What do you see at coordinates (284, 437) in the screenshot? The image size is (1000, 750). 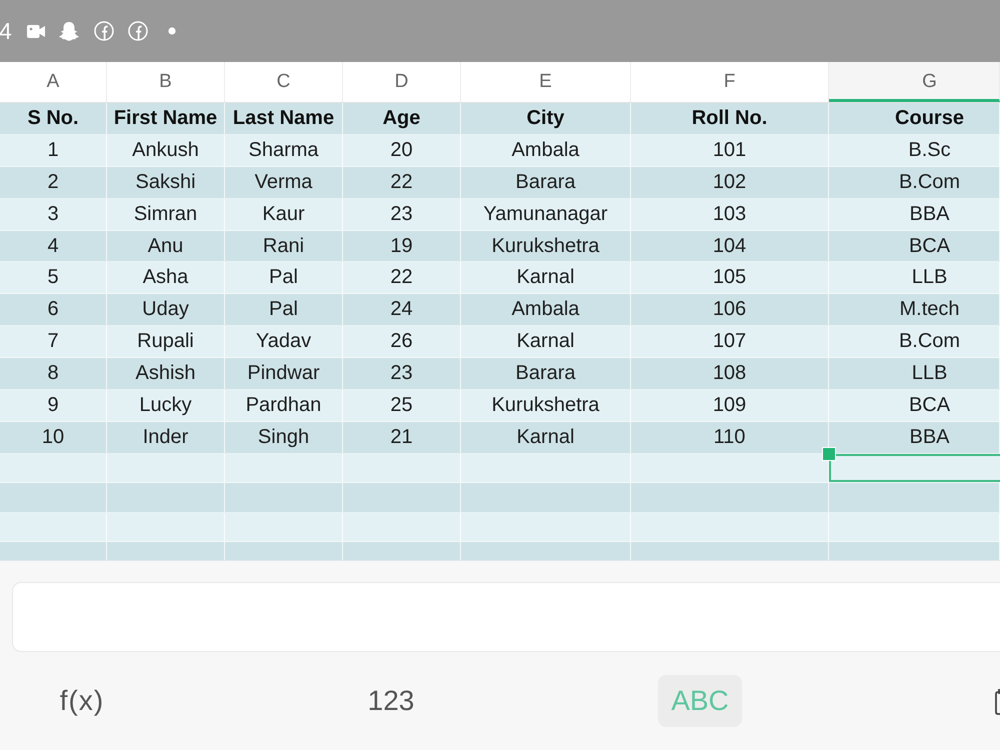 I see `table-cell: Singh` at bounding box center [284, 437].